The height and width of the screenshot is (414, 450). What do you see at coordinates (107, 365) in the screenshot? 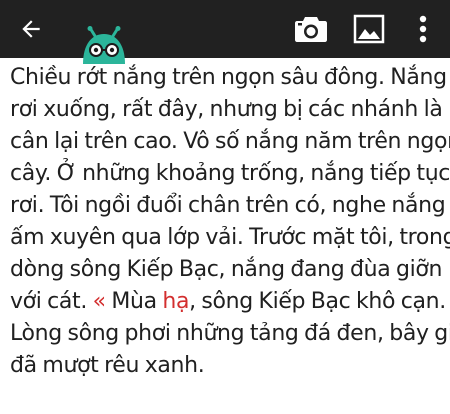
I see `text-line: đã mượt rêu xanh.` at bounding box center [107, 365].